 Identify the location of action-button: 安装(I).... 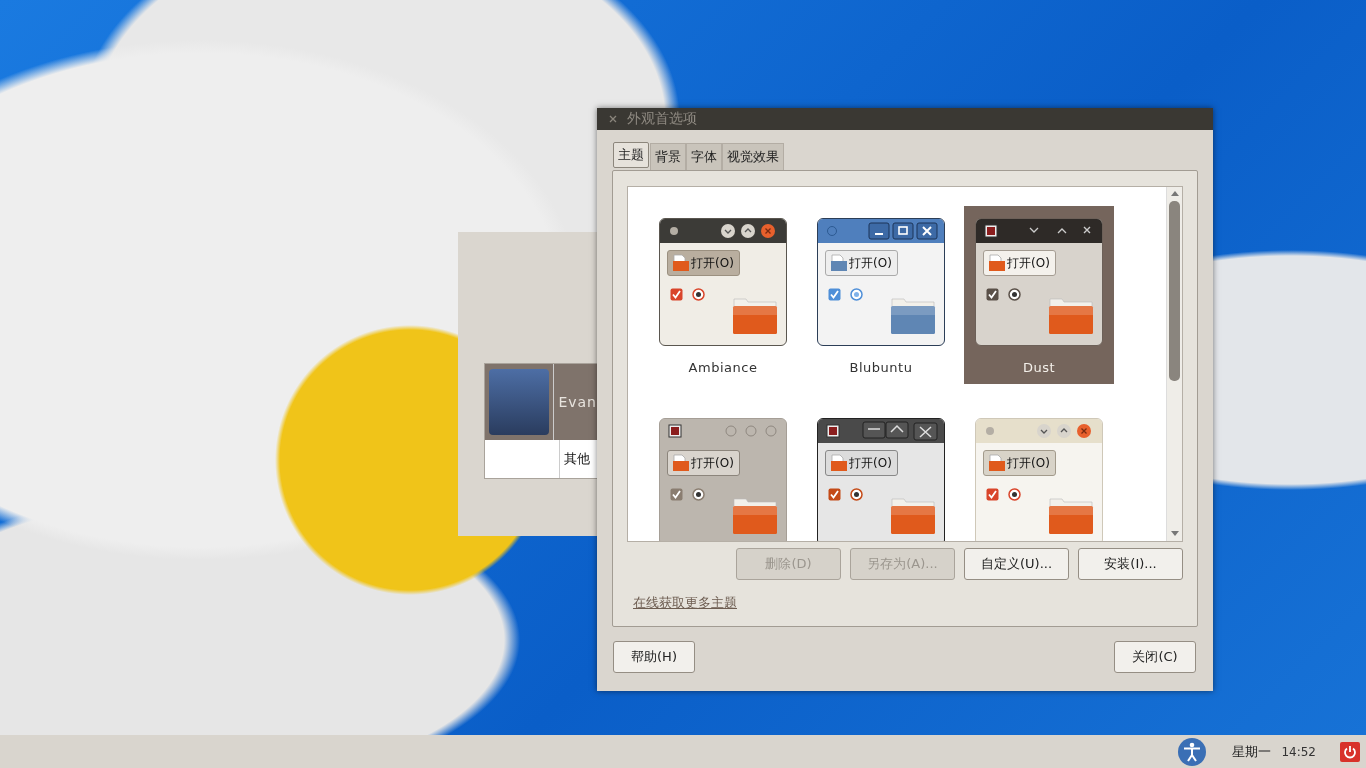
(1130, 564).